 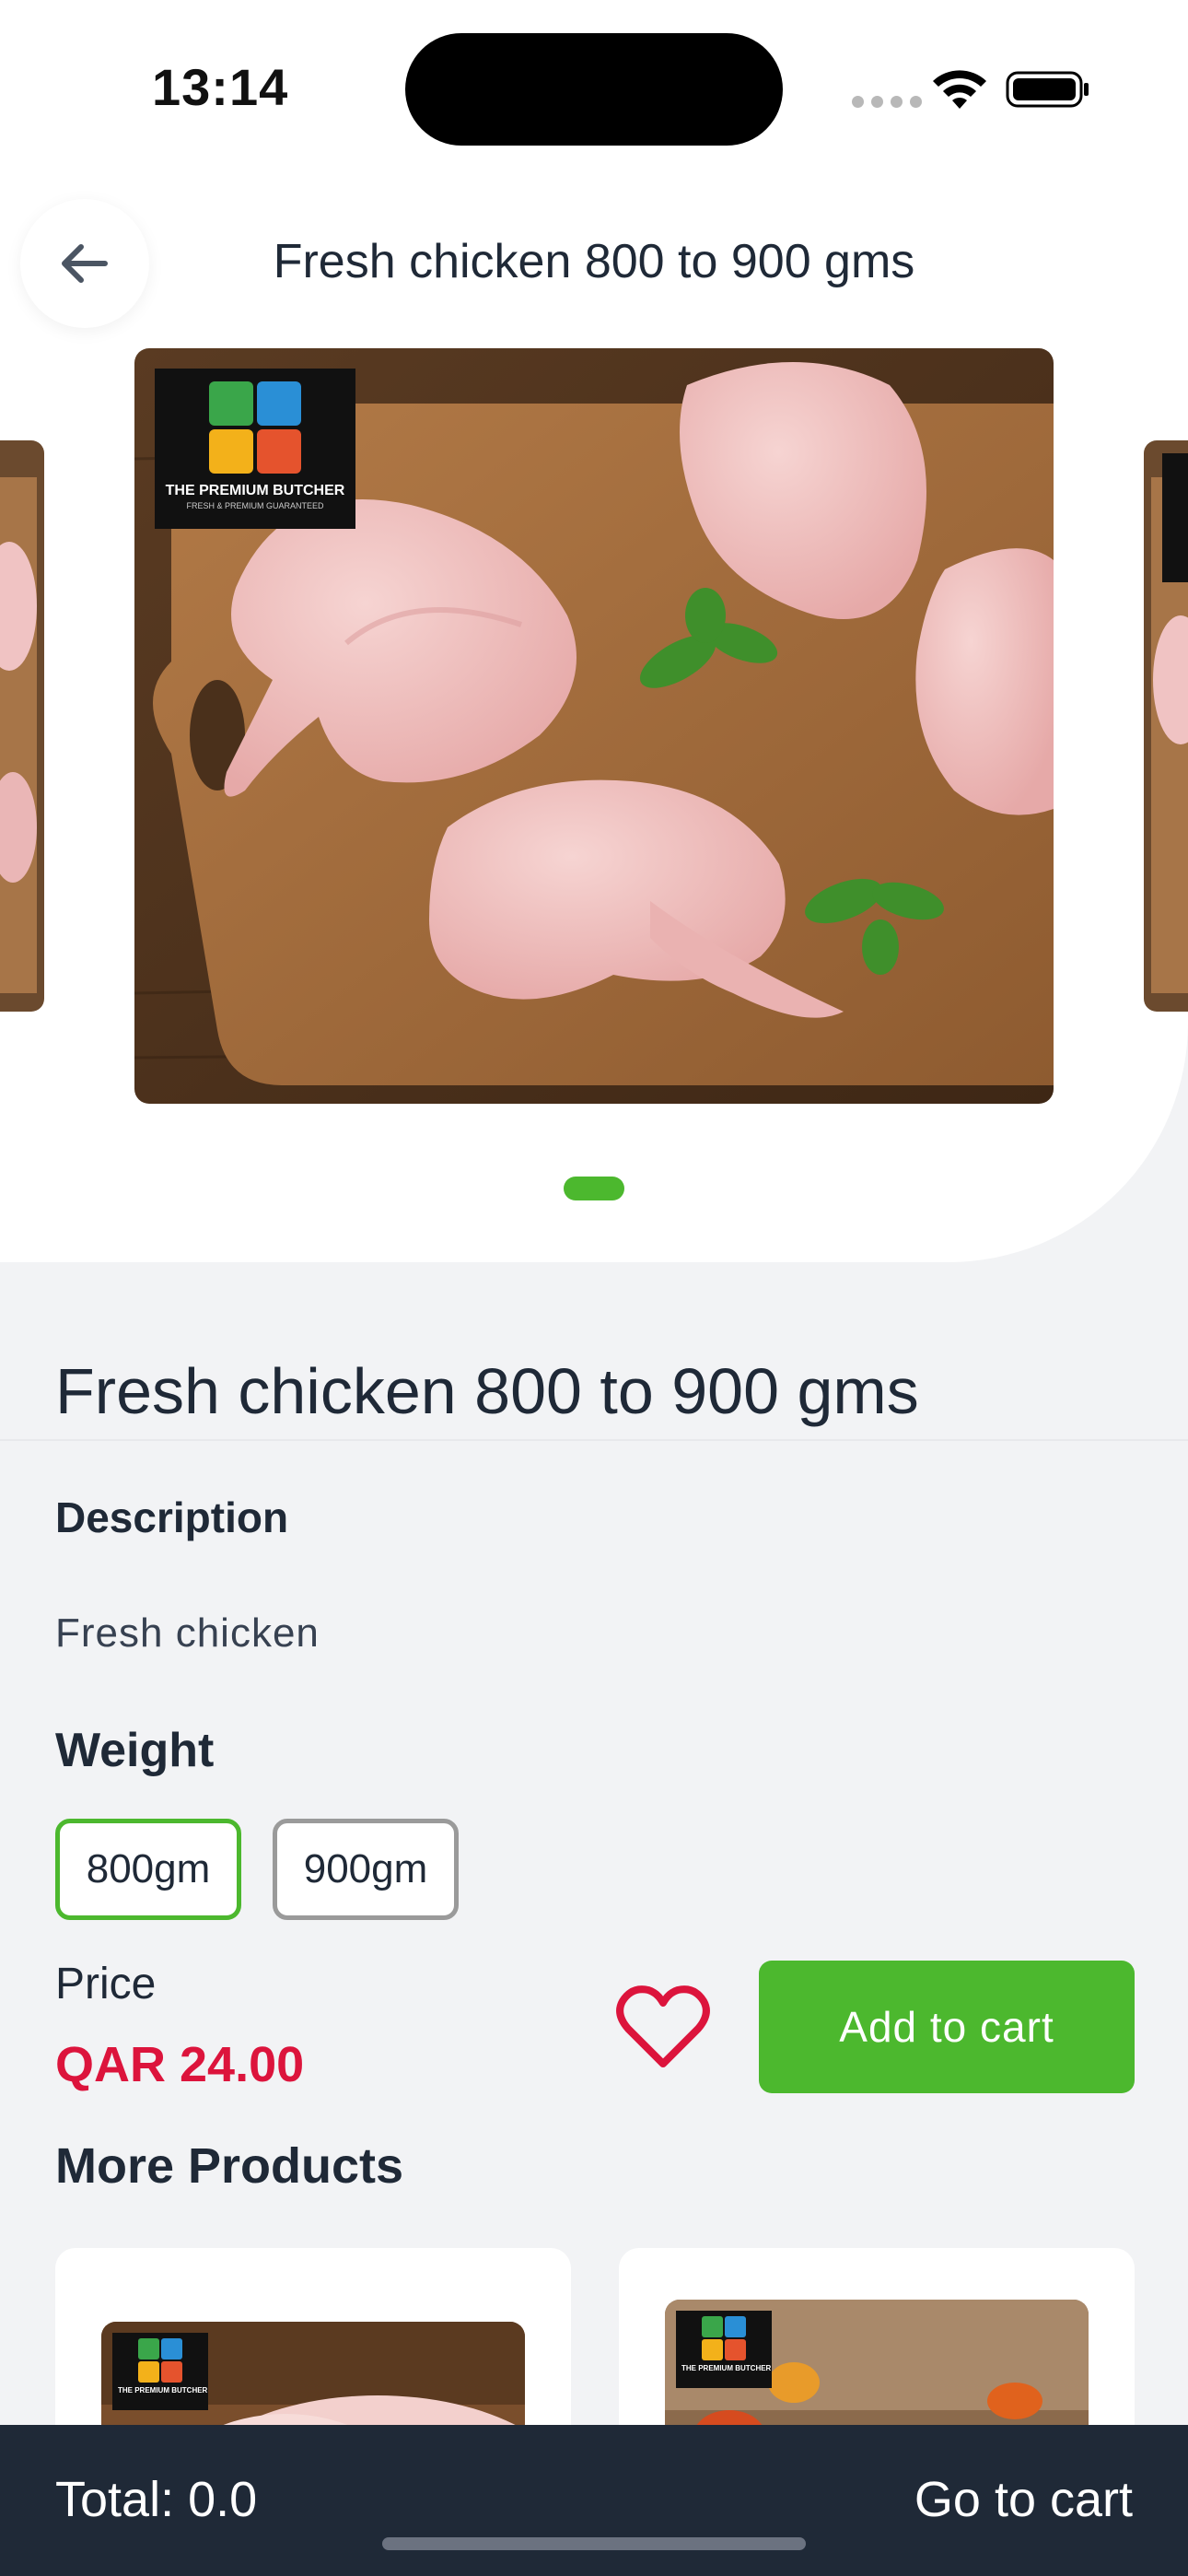 I want to click on dynamic-island, so click(x=594, y=89).